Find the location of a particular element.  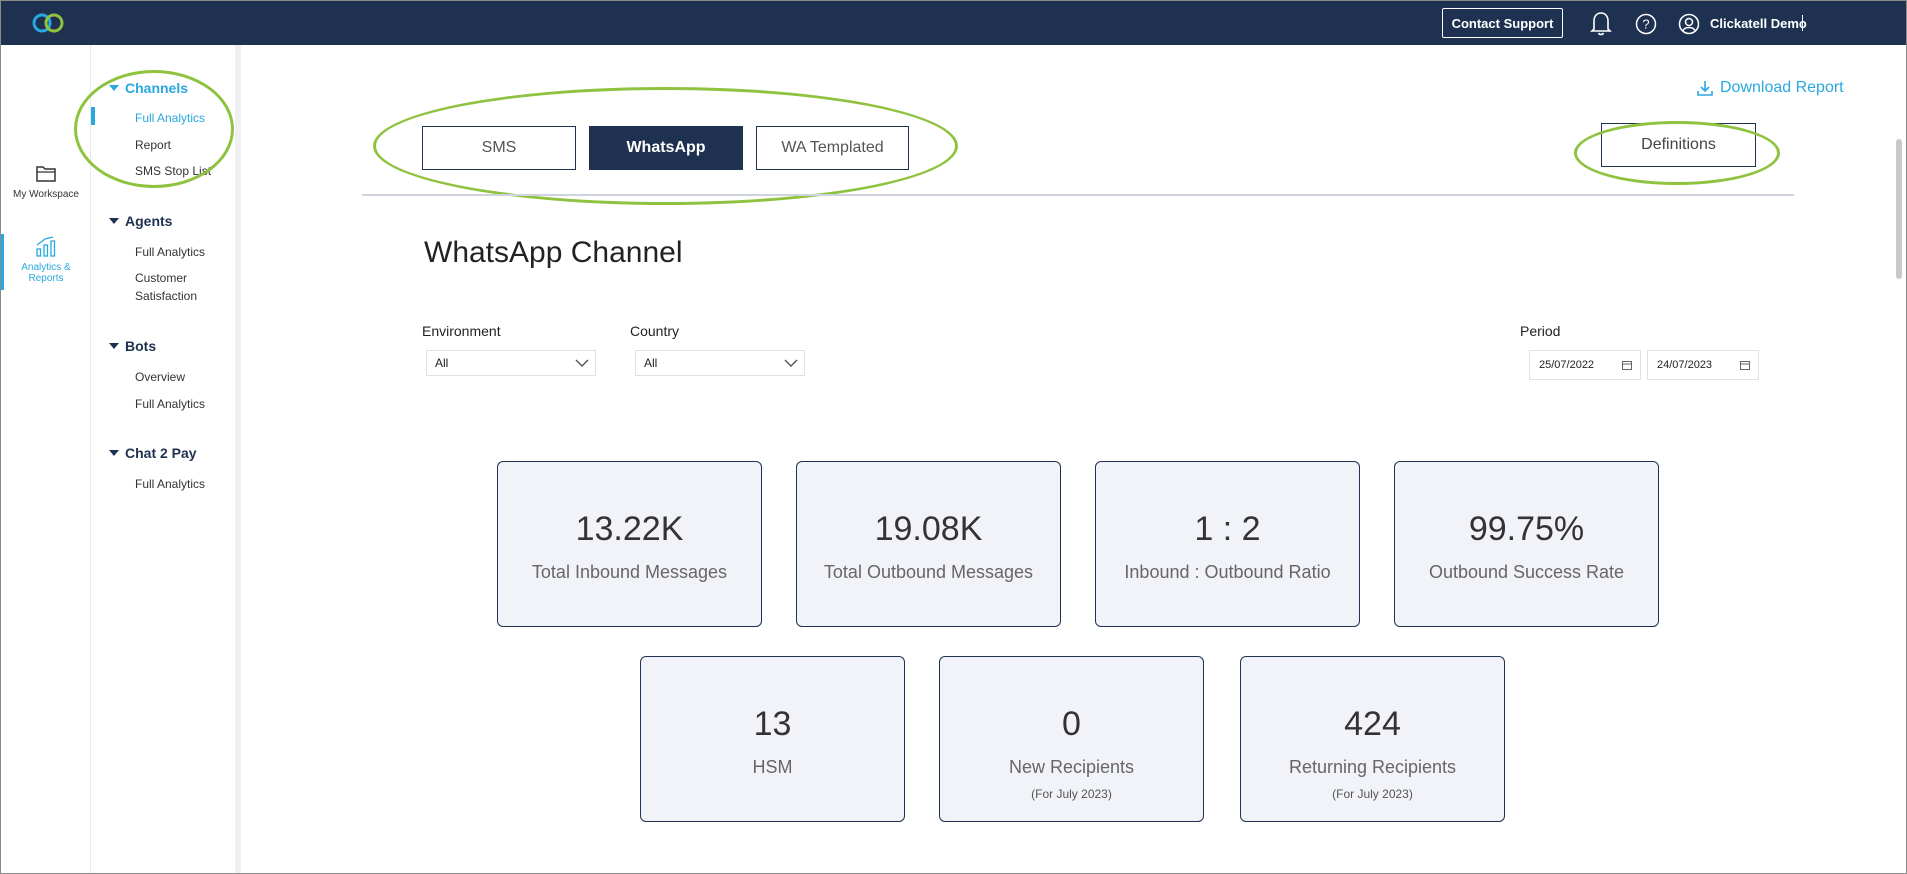

kpi-value: 424 is located at coordinates (1372, 724).